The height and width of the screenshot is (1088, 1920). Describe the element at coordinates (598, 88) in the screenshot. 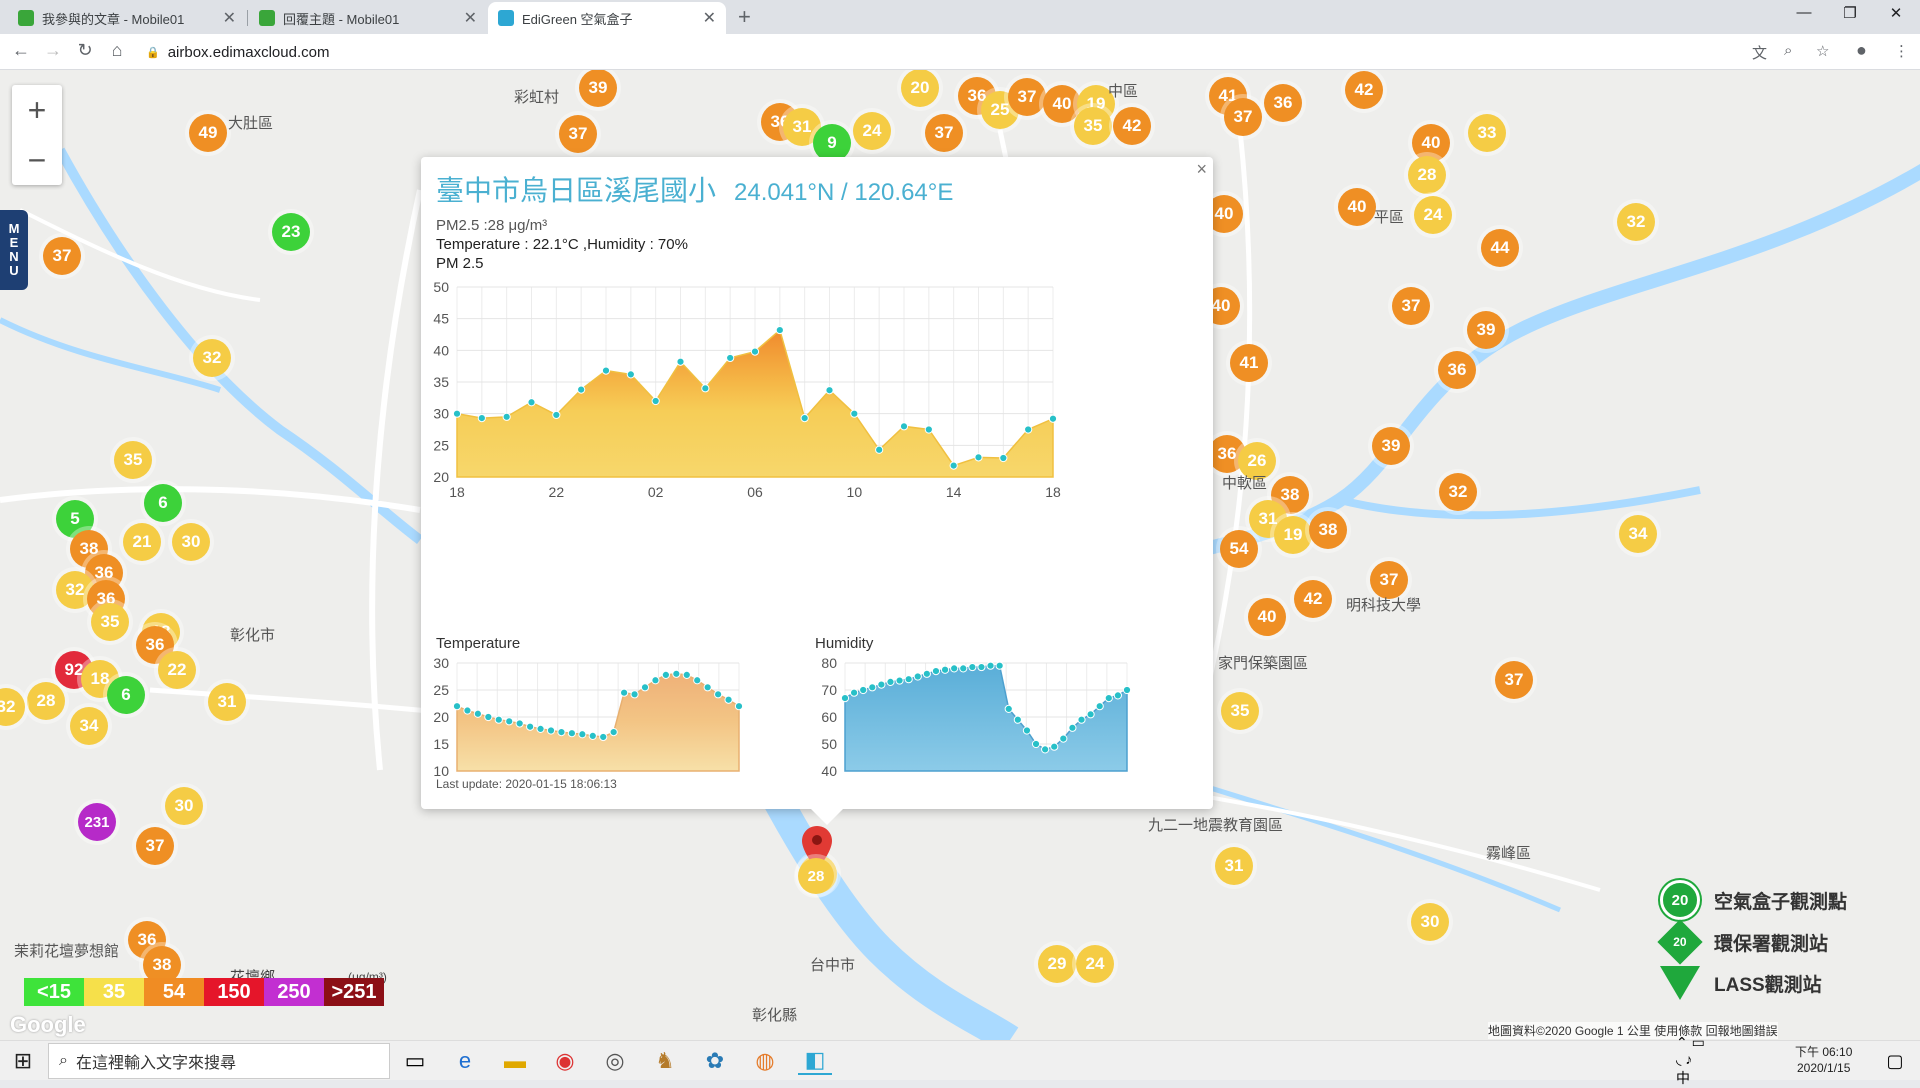

I see `map-marker: 39` at that location.